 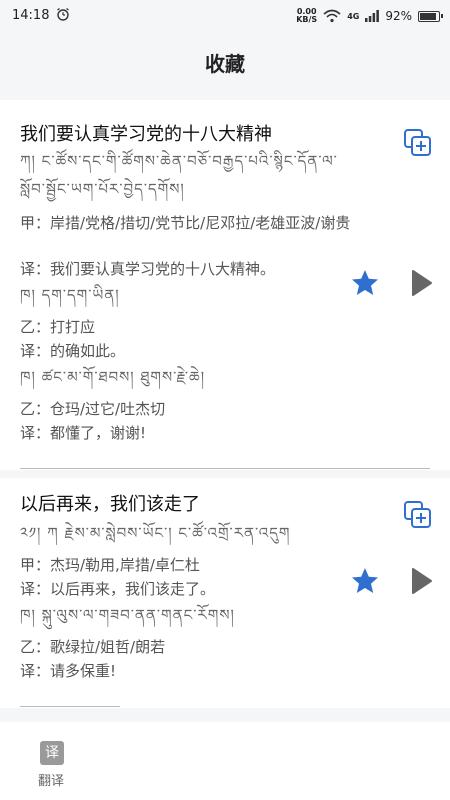 I want to click on battery-icon, so click(x=430, y=16).